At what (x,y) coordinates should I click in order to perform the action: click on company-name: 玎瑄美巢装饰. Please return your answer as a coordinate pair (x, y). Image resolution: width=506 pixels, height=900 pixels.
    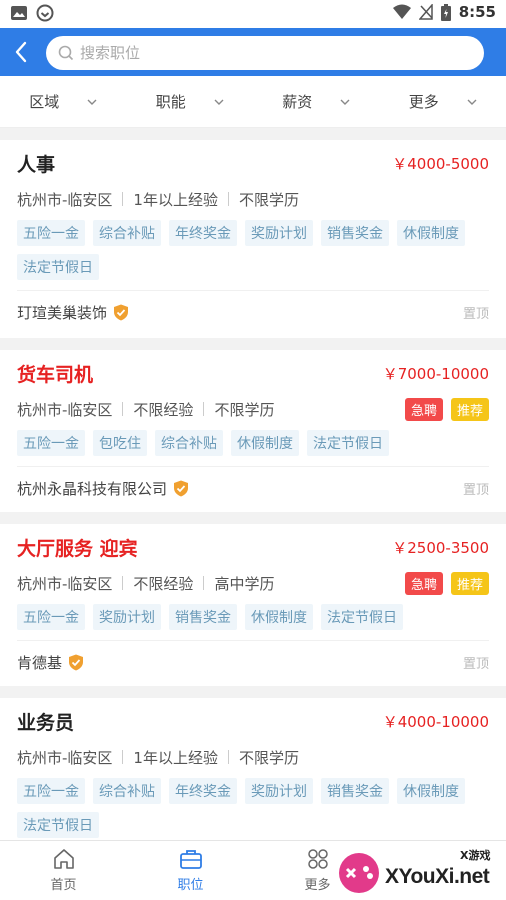
    Looking at the image, I should click on (62, 313).